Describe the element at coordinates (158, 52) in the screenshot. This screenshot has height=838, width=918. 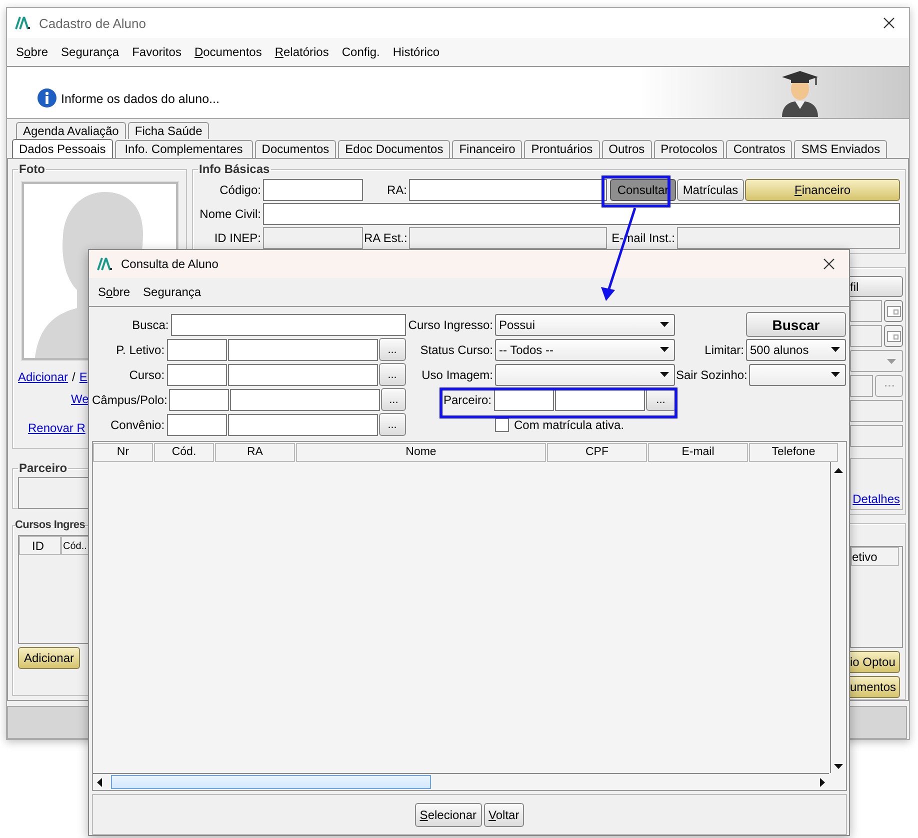
I see `menu-item: Favoritos` at that location.